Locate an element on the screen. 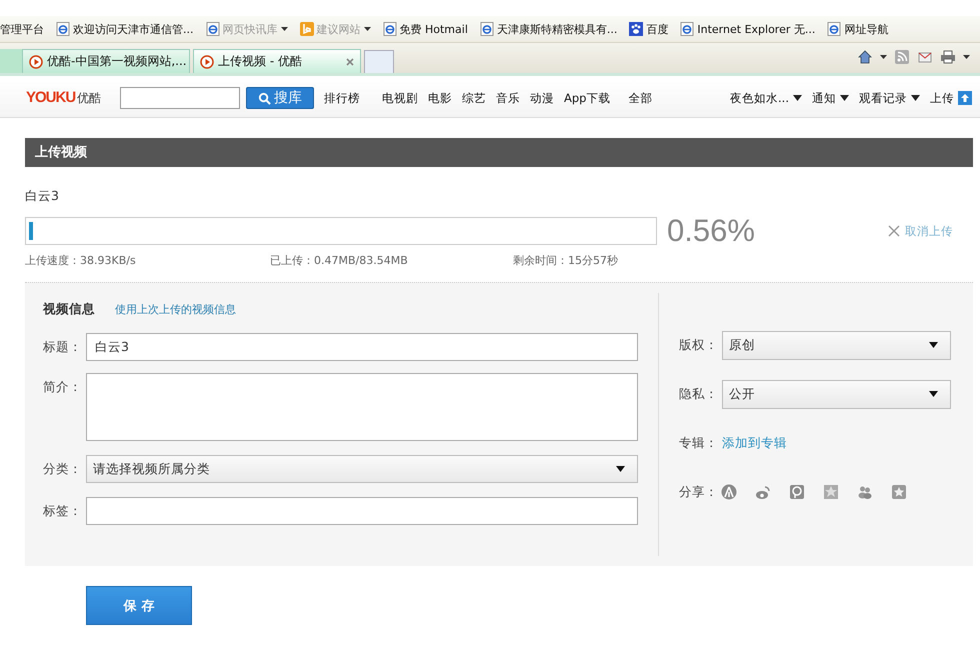  nav-link: 综艺 is located at coordinates (474, 98).